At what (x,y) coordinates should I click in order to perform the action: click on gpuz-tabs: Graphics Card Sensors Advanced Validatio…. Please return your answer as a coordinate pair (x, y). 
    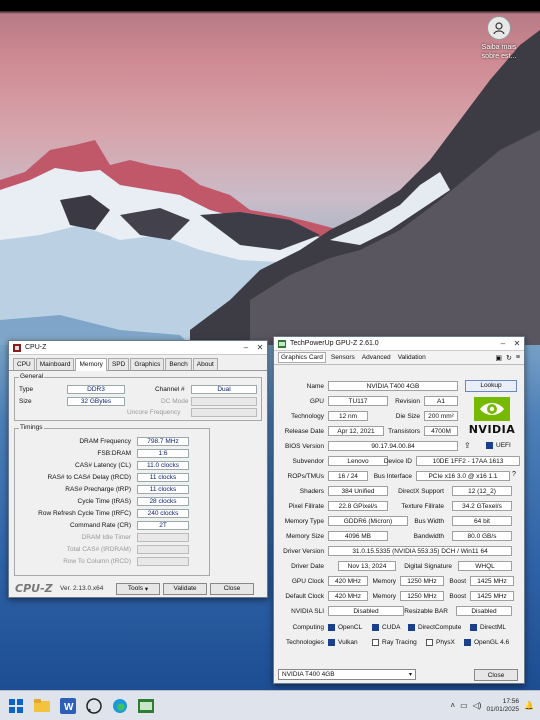
    Looking at the image, I should click on (399, 358).